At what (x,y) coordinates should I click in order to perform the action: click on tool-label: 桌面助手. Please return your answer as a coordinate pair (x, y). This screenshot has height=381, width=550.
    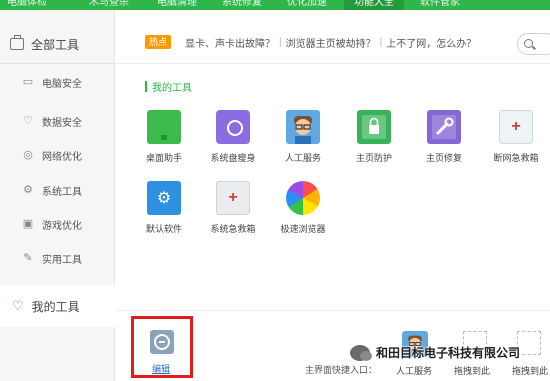
    Looking at the image, I should click on (163, 158).